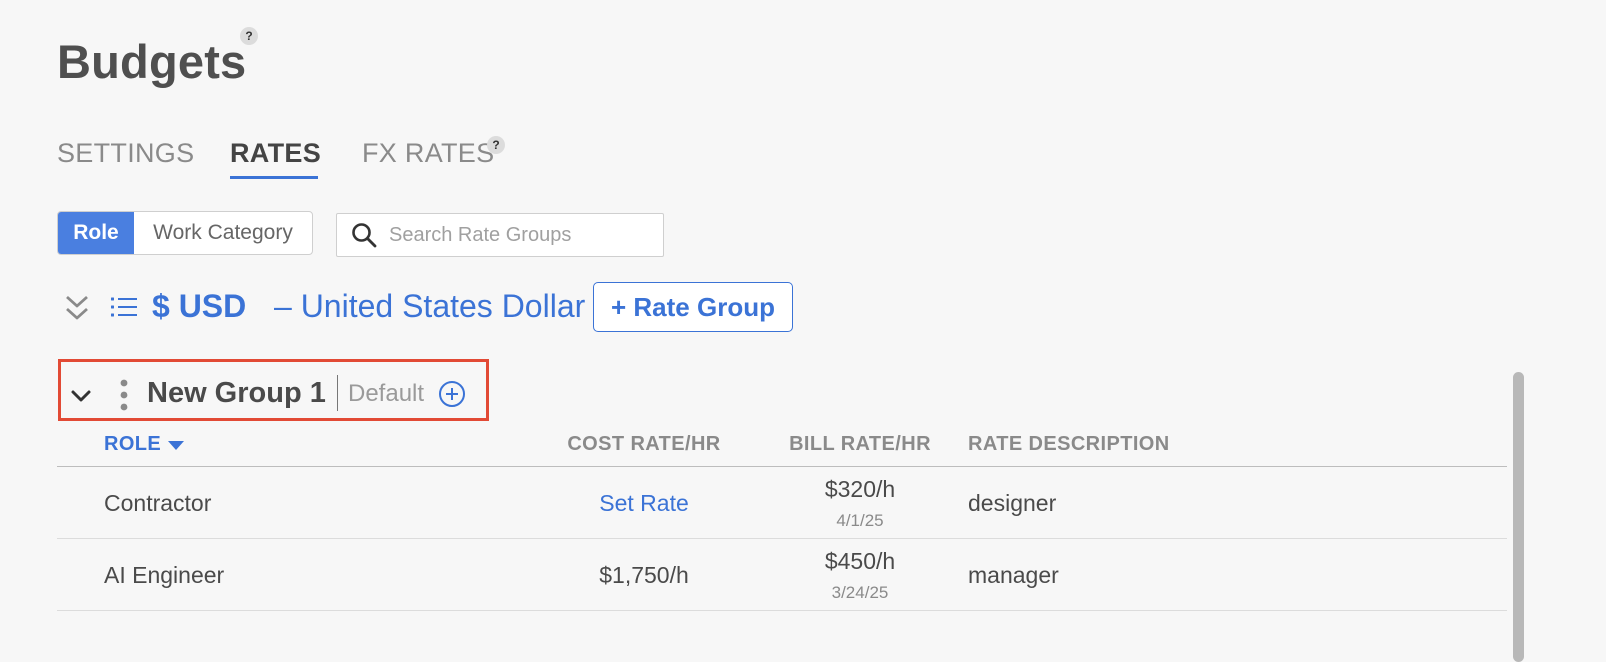  I want to click on add-rate-group-button: + Rate Group, so click(693, 307).